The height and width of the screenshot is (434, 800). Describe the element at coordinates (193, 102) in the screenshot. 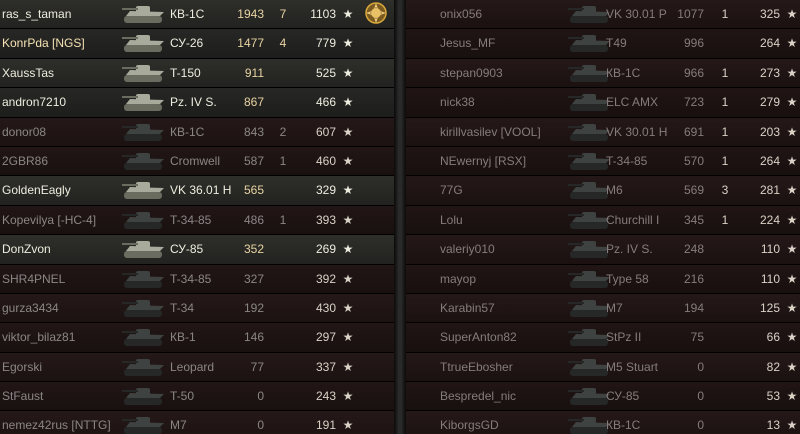

I see `tank-name: Pz. IV S.` at that location.